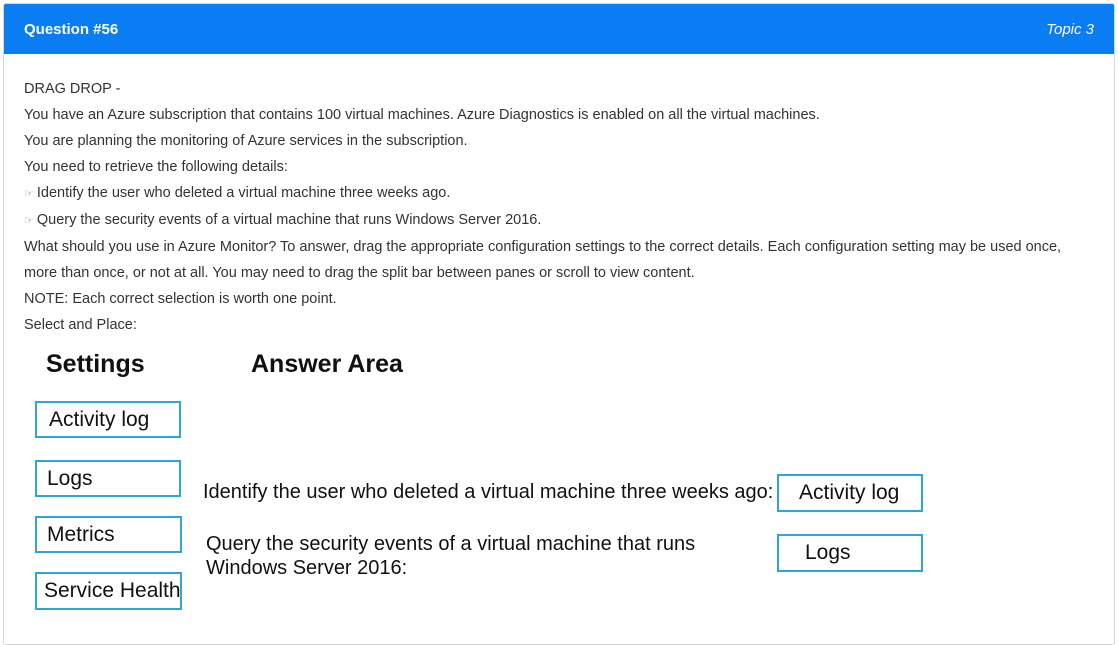  What do you see at coordinates (108, 534) in the screenshot?
I see `setting-tile-metrics: Metrics` at bounding box center [108, 534].